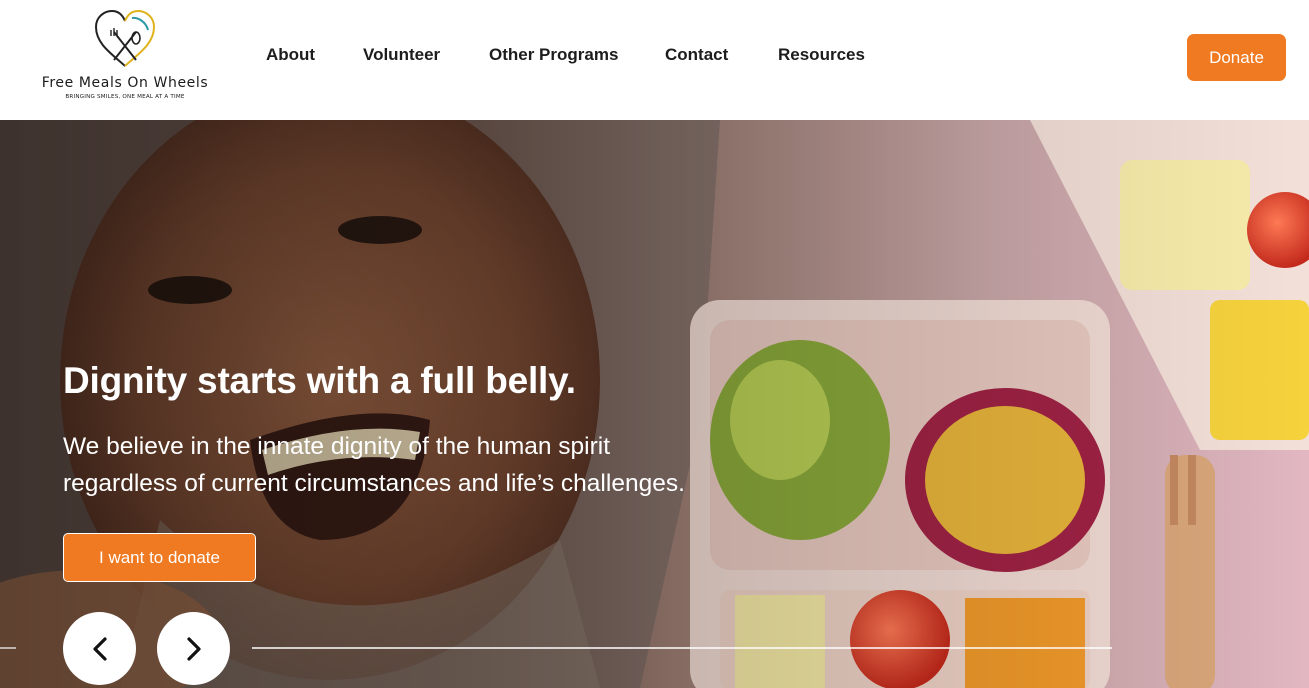  Describe the element at coordinates (319, 380) in the screenshot. I see `hero-title: Dignity starts with a full belly.` at that location.